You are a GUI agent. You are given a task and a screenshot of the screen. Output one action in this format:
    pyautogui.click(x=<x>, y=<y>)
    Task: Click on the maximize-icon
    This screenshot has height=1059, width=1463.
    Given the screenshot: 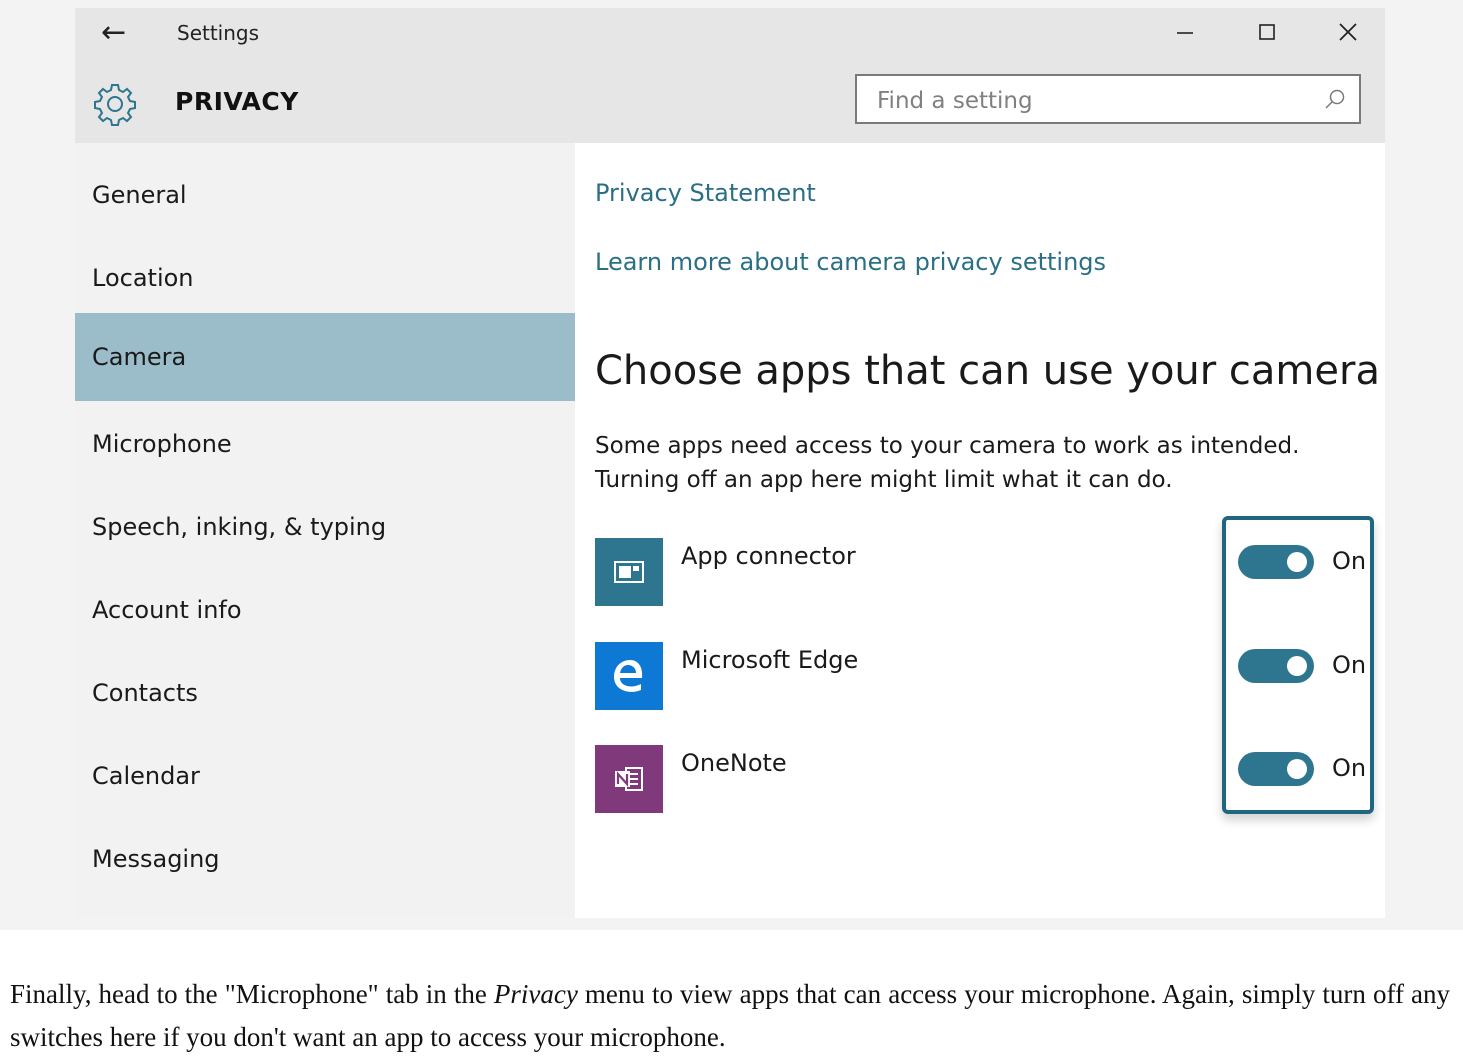 What is the action you would take?
    pyautogui.click(x=1267, y=32)
    